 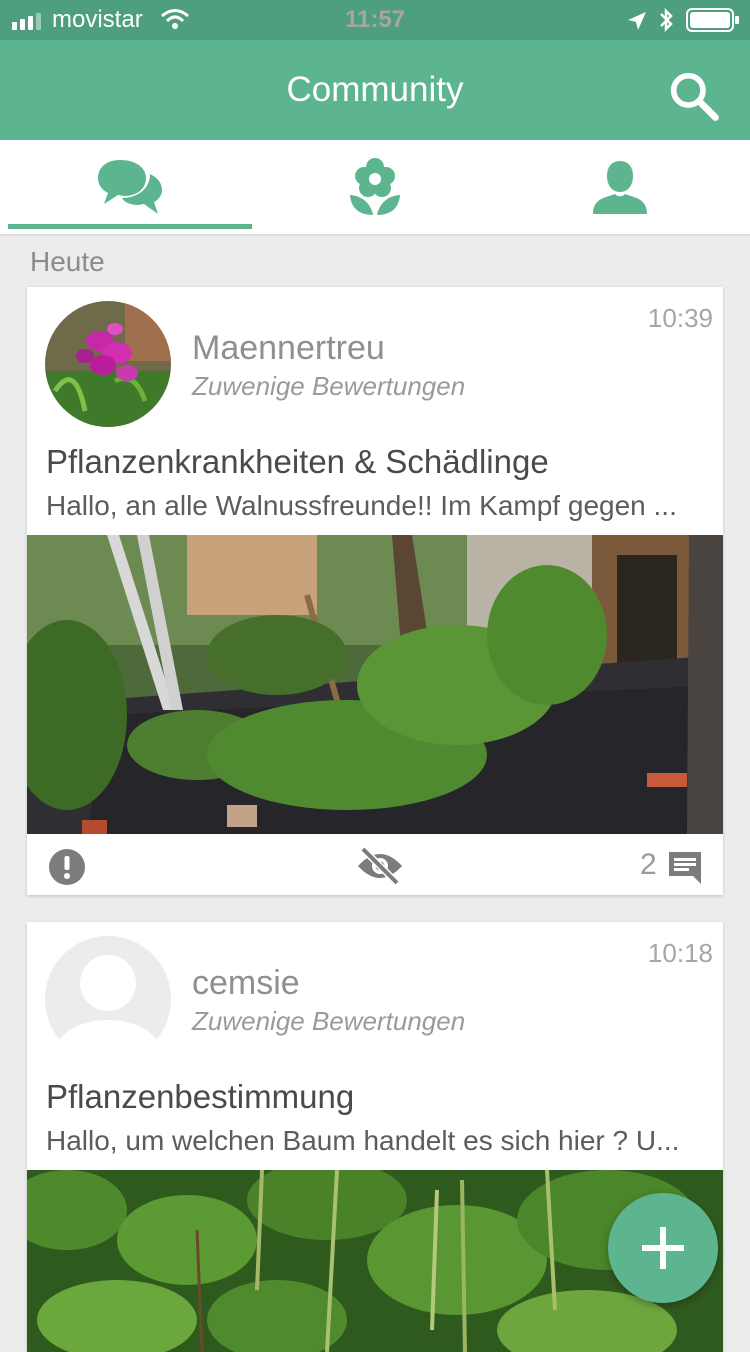 I want to click on plus-icon, so click(x=663, y=1248).